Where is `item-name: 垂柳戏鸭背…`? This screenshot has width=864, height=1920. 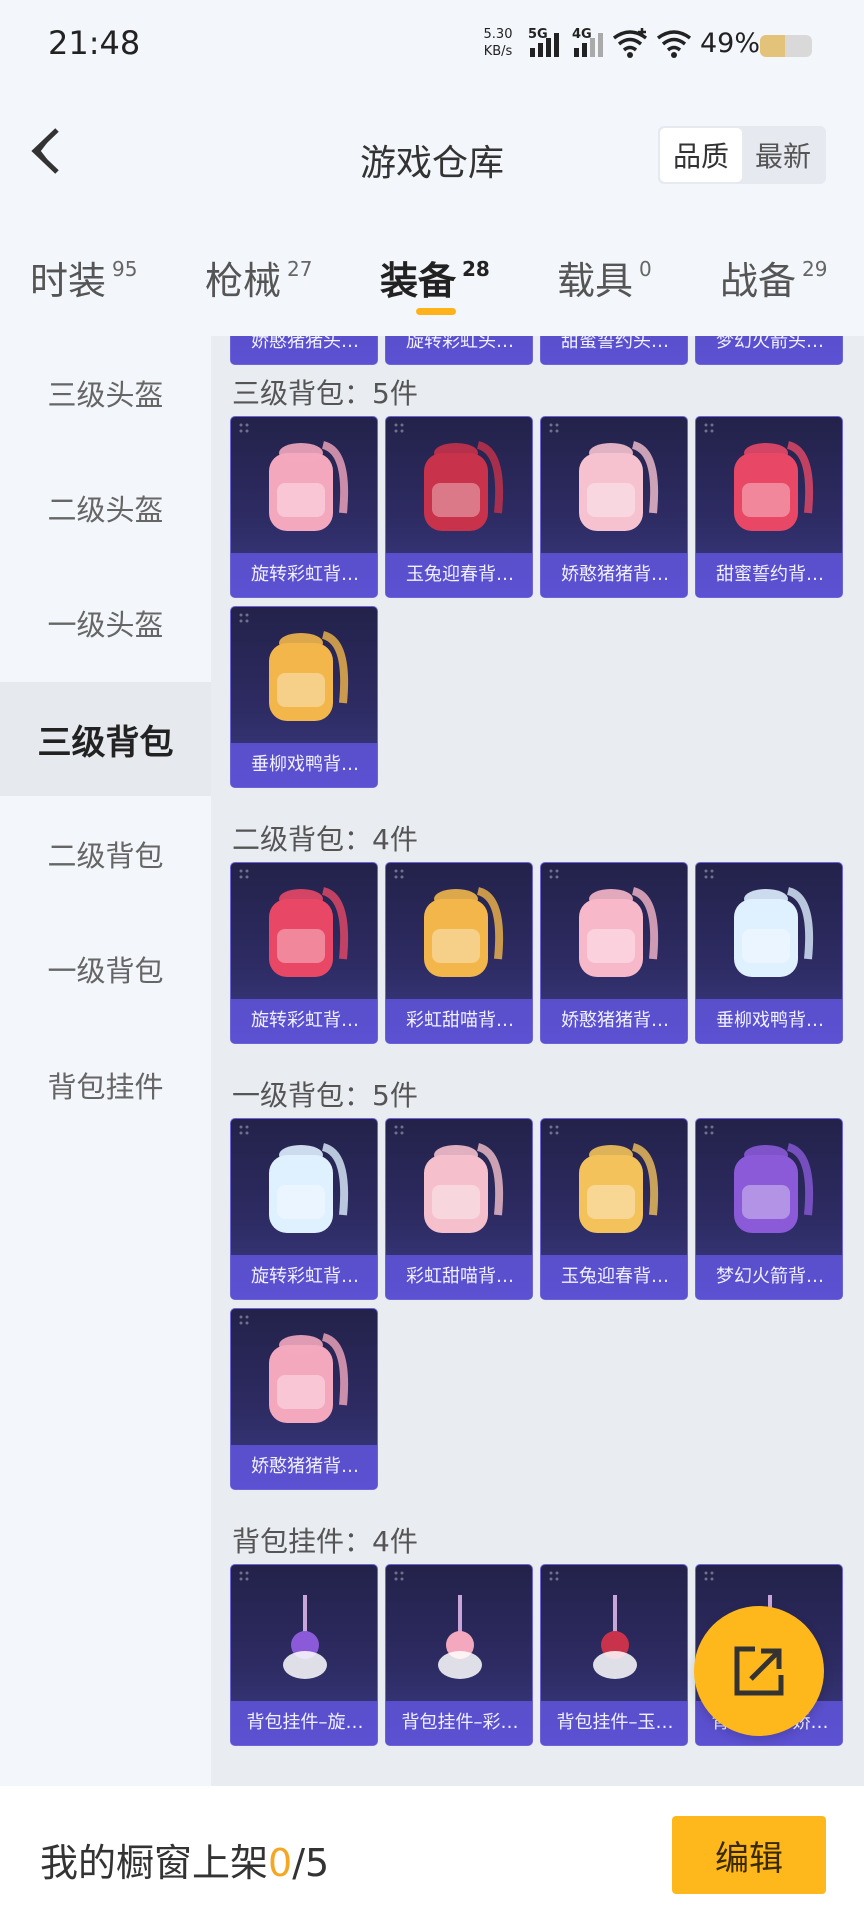
item-name: 垂柳戏鸭背… is located at coordinates (769, 1021).